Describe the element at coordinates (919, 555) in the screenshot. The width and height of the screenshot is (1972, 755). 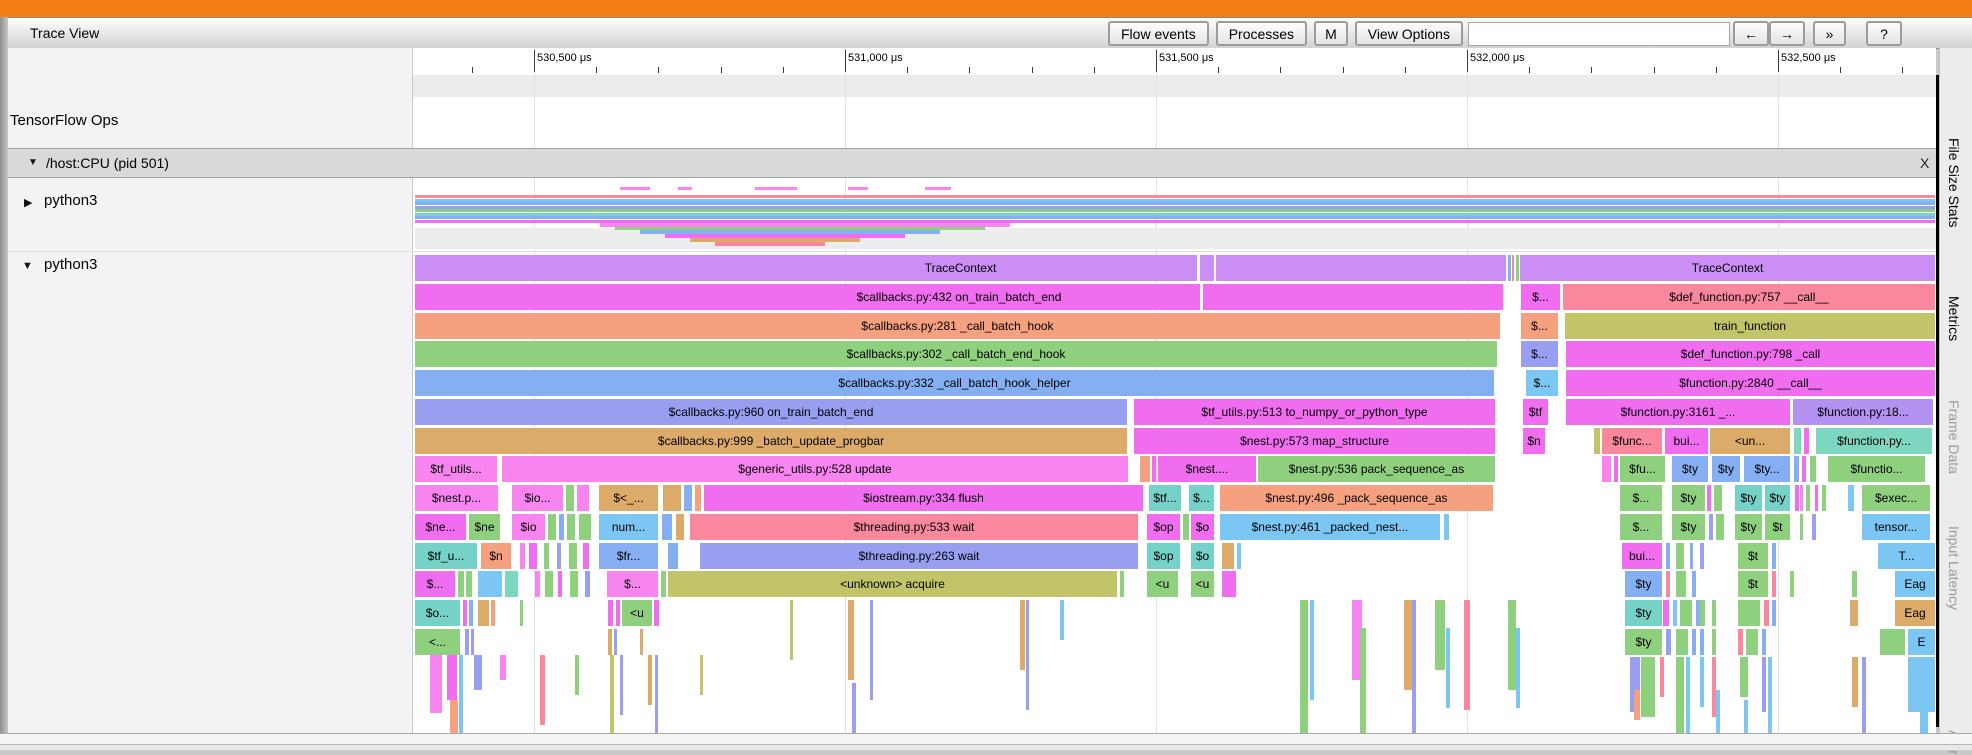
I see `trace-event: $threading.py:263 wait` at that location.